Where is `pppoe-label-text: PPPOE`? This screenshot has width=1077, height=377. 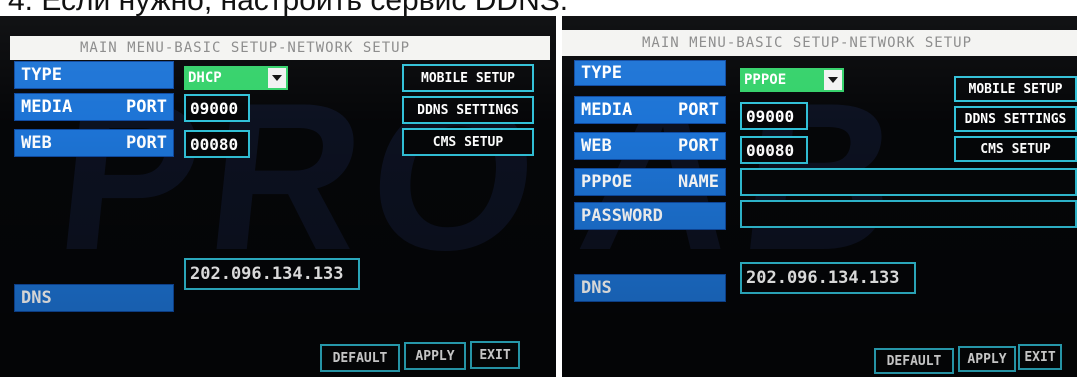
pppoe-label-text: PPPOE is located at coordinates (607, 182).